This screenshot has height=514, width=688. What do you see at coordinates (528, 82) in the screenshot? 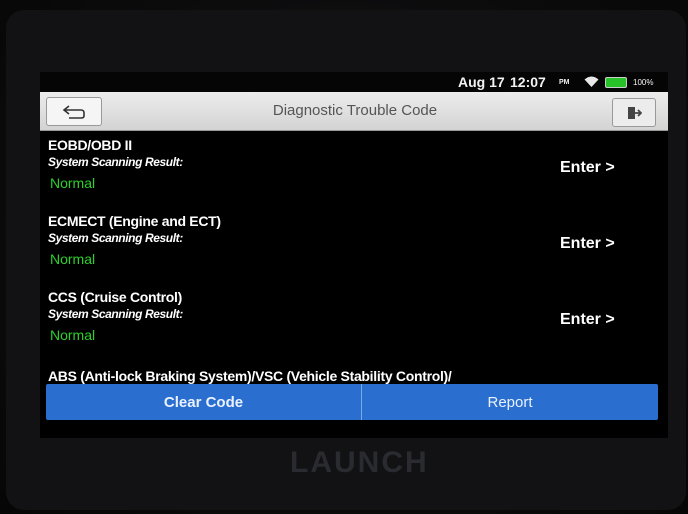
I see `status-time: 12:07` at bounding box center [528, 82].